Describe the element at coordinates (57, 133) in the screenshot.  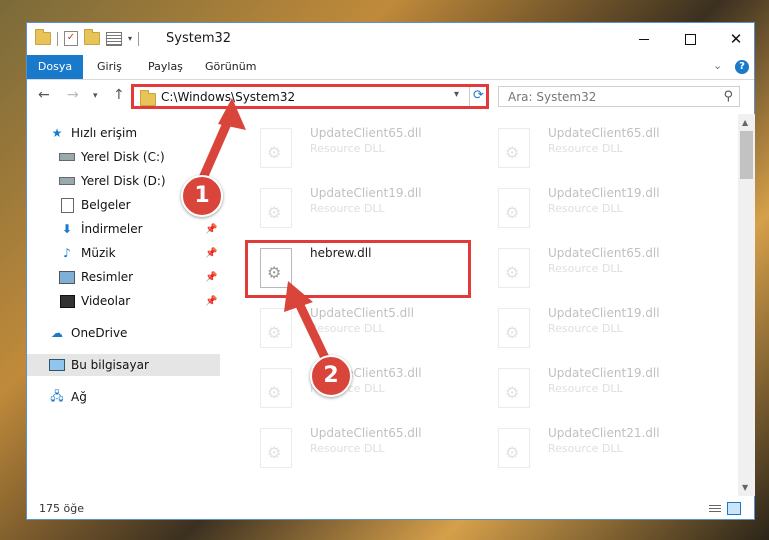
I see `star-icon: ★` at that location.